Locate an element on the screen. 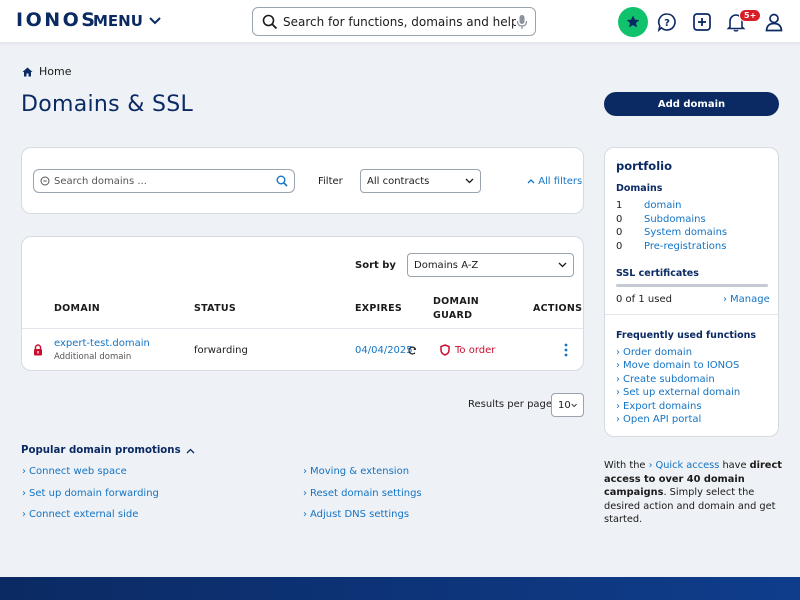  user-icon is located at coordinates (774, 22).